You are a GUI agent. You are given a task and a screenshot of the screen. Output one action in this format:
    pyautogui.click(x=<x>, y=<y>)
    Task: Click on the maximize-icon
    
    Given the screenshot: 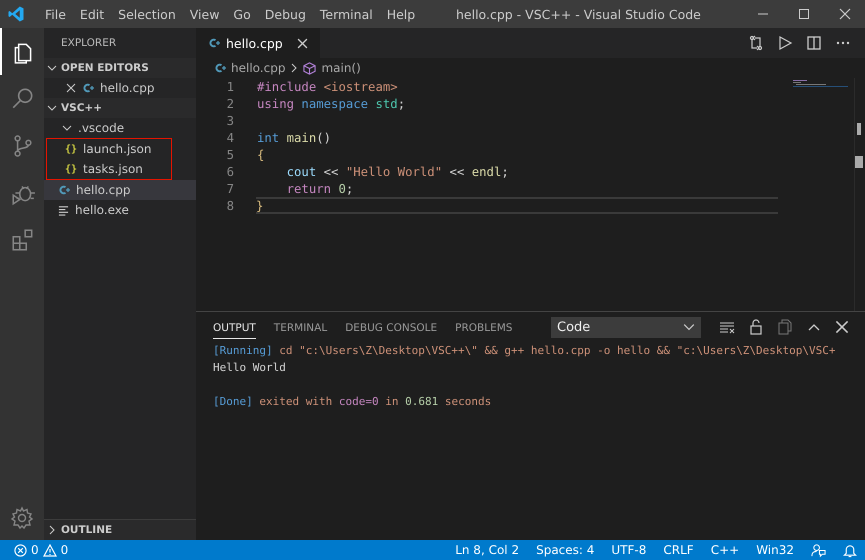 What is the action you would take?
    pyautogui.click(x=804, y=14)
    